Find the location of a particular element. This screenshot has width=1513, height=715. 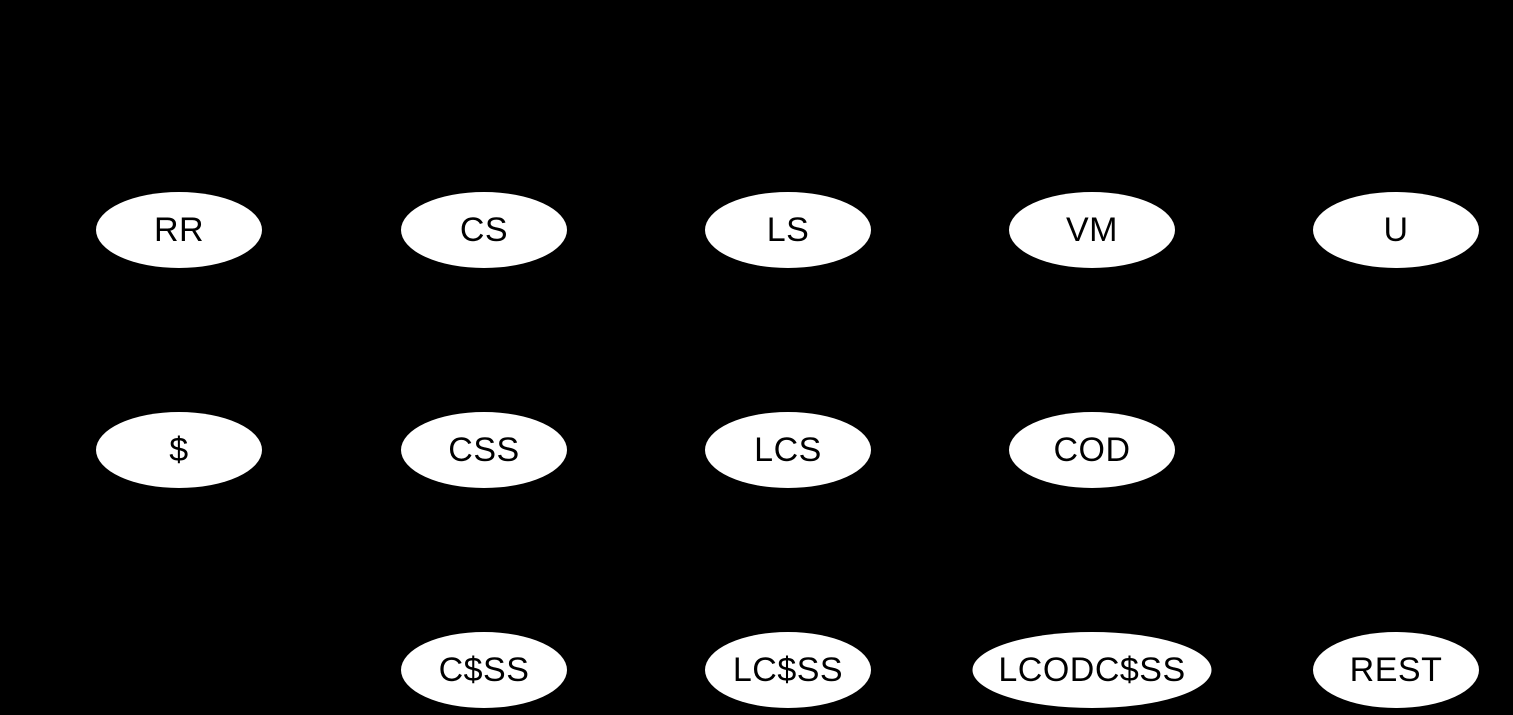

node-lcdollarss: LC$SS is located at coordinates (788, 670).